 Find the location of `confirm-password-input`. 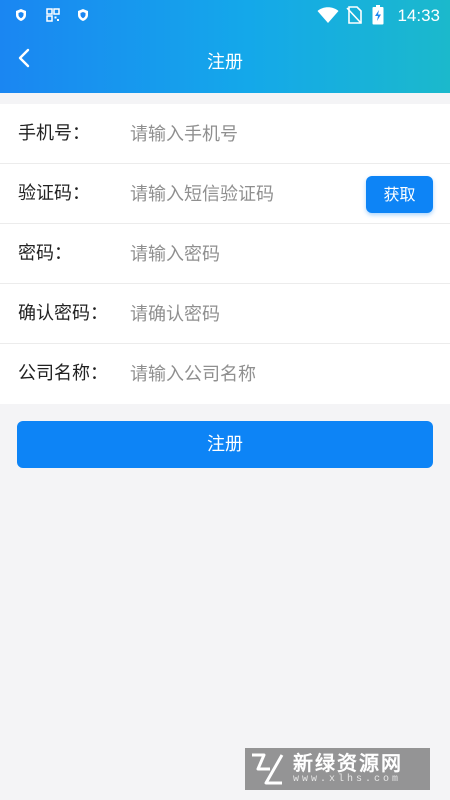

confirm-password-input is located at coordinates (245, 314).